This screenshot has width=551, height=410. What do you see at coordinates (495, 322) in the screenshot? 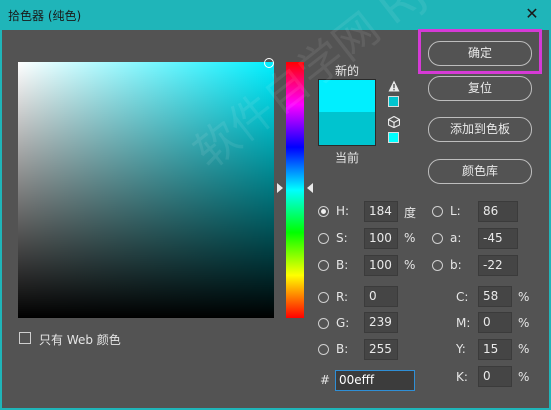
I see `input-m: 0` at bounding box center [495, 322].